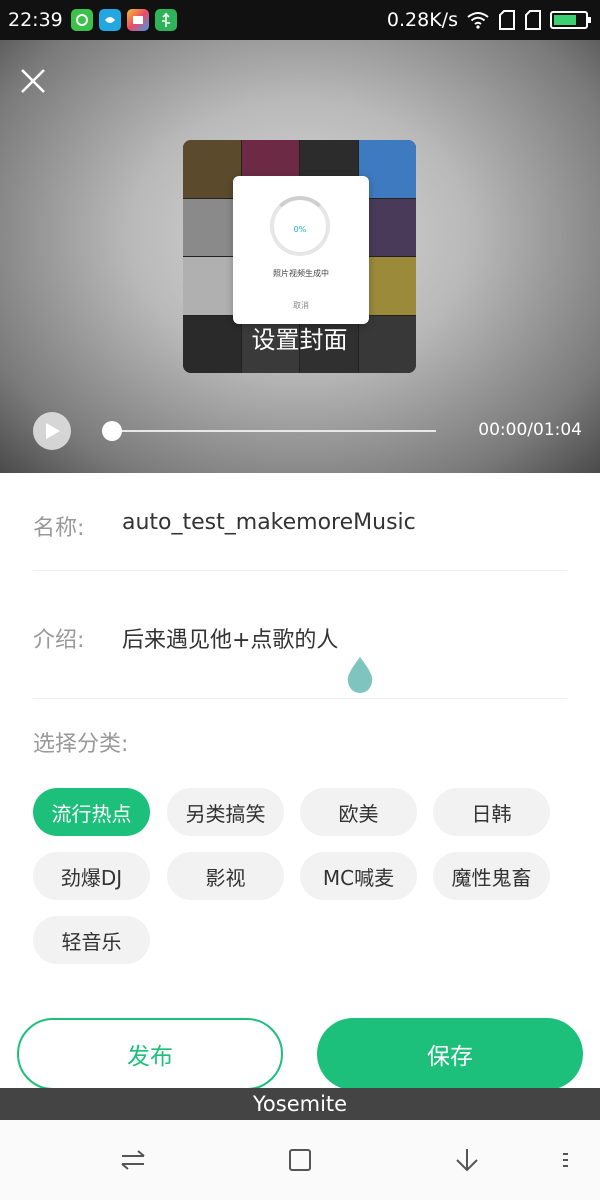 The width and height of the screenshot is (600, 1200). Describe the element at coordinates (301, 305) in the screenshot. I see `progress-cancel-button: 取消` at that location.